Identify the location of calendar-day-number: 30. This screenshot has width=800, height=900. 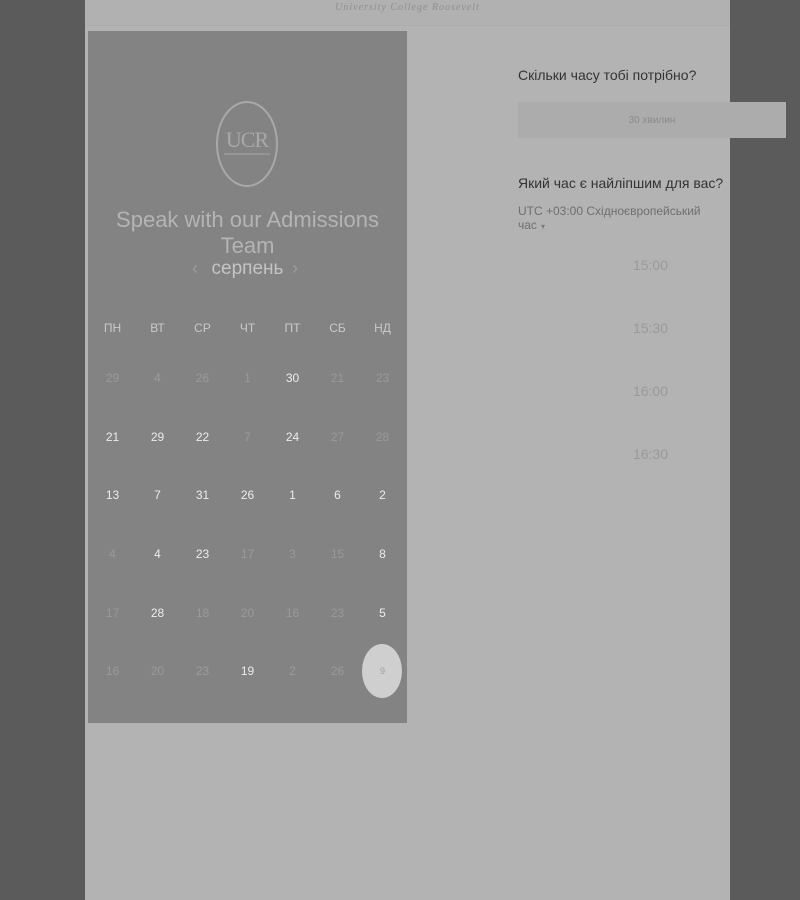
(292, 378).